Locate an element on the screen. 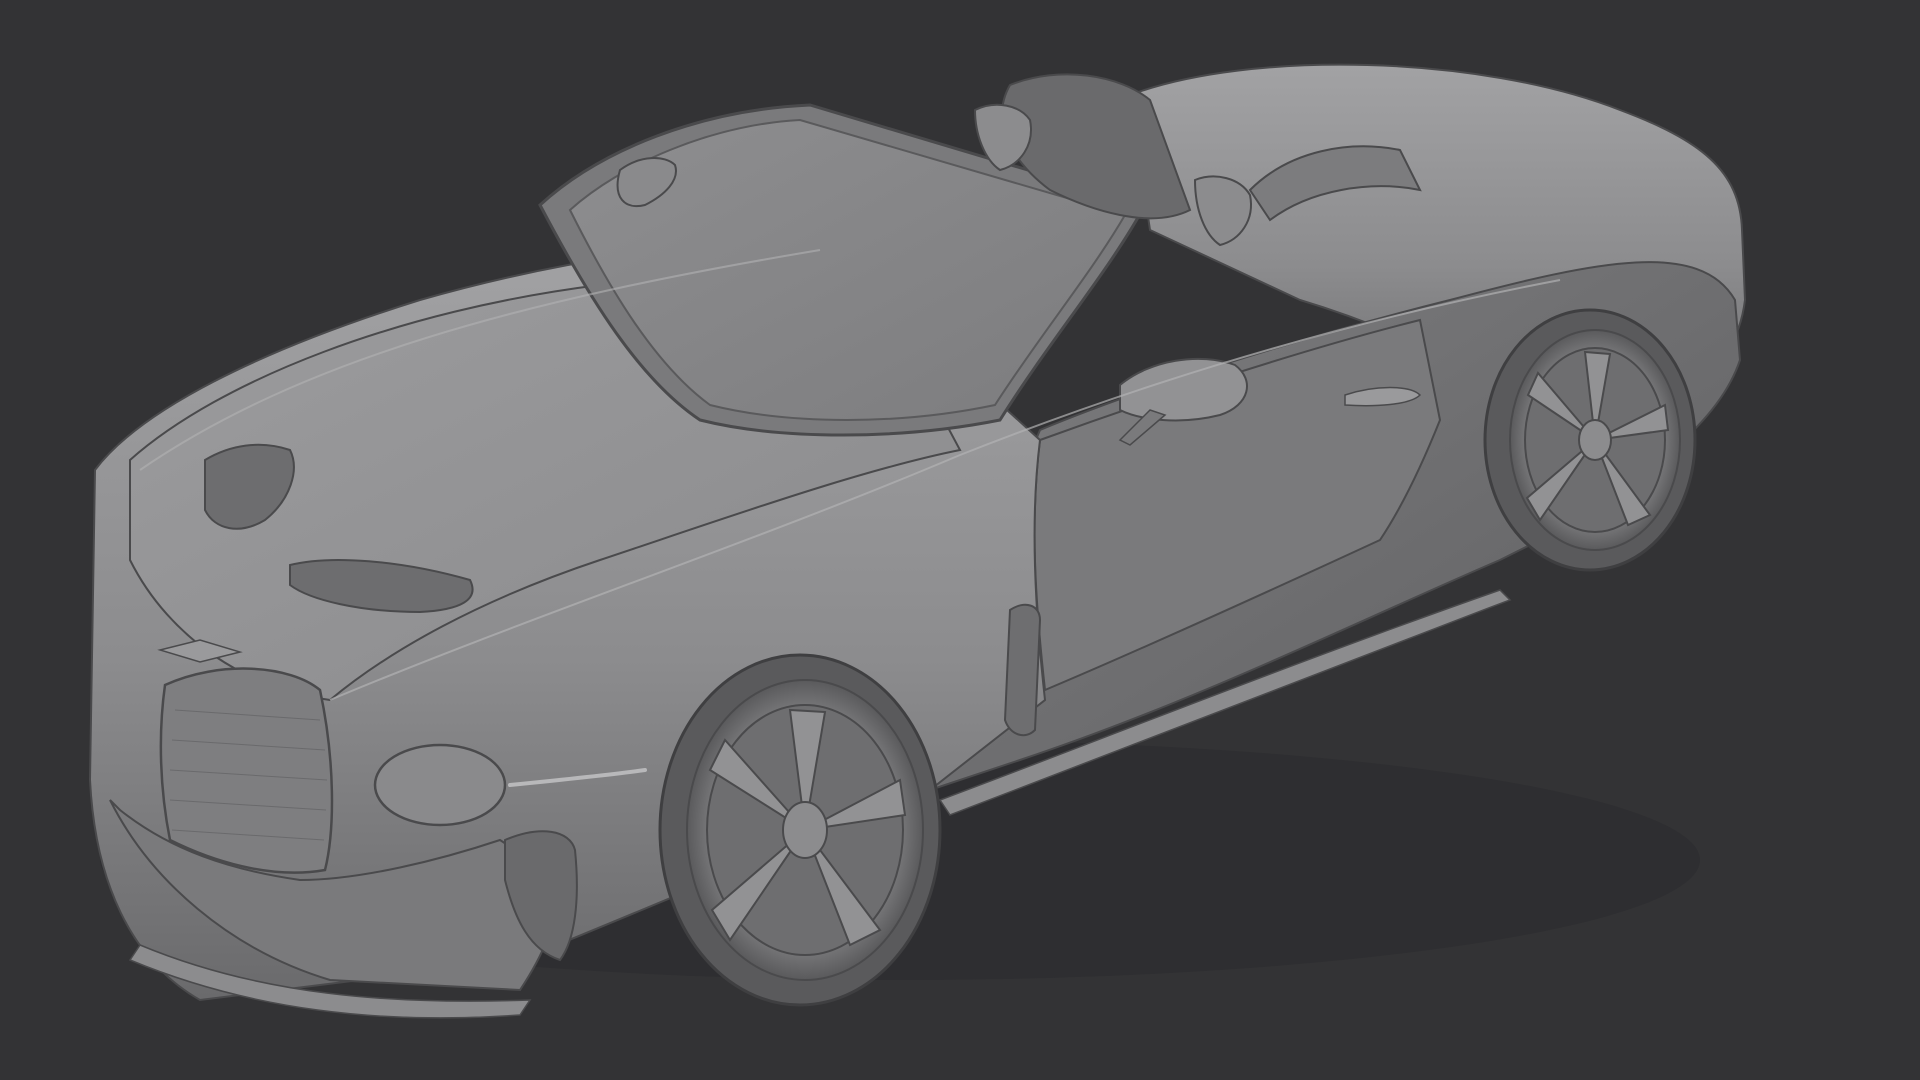 Image resolution: width=1920 pixels, height=1080 pixels. front-wheel-hub is located at coordinates (805, 830).